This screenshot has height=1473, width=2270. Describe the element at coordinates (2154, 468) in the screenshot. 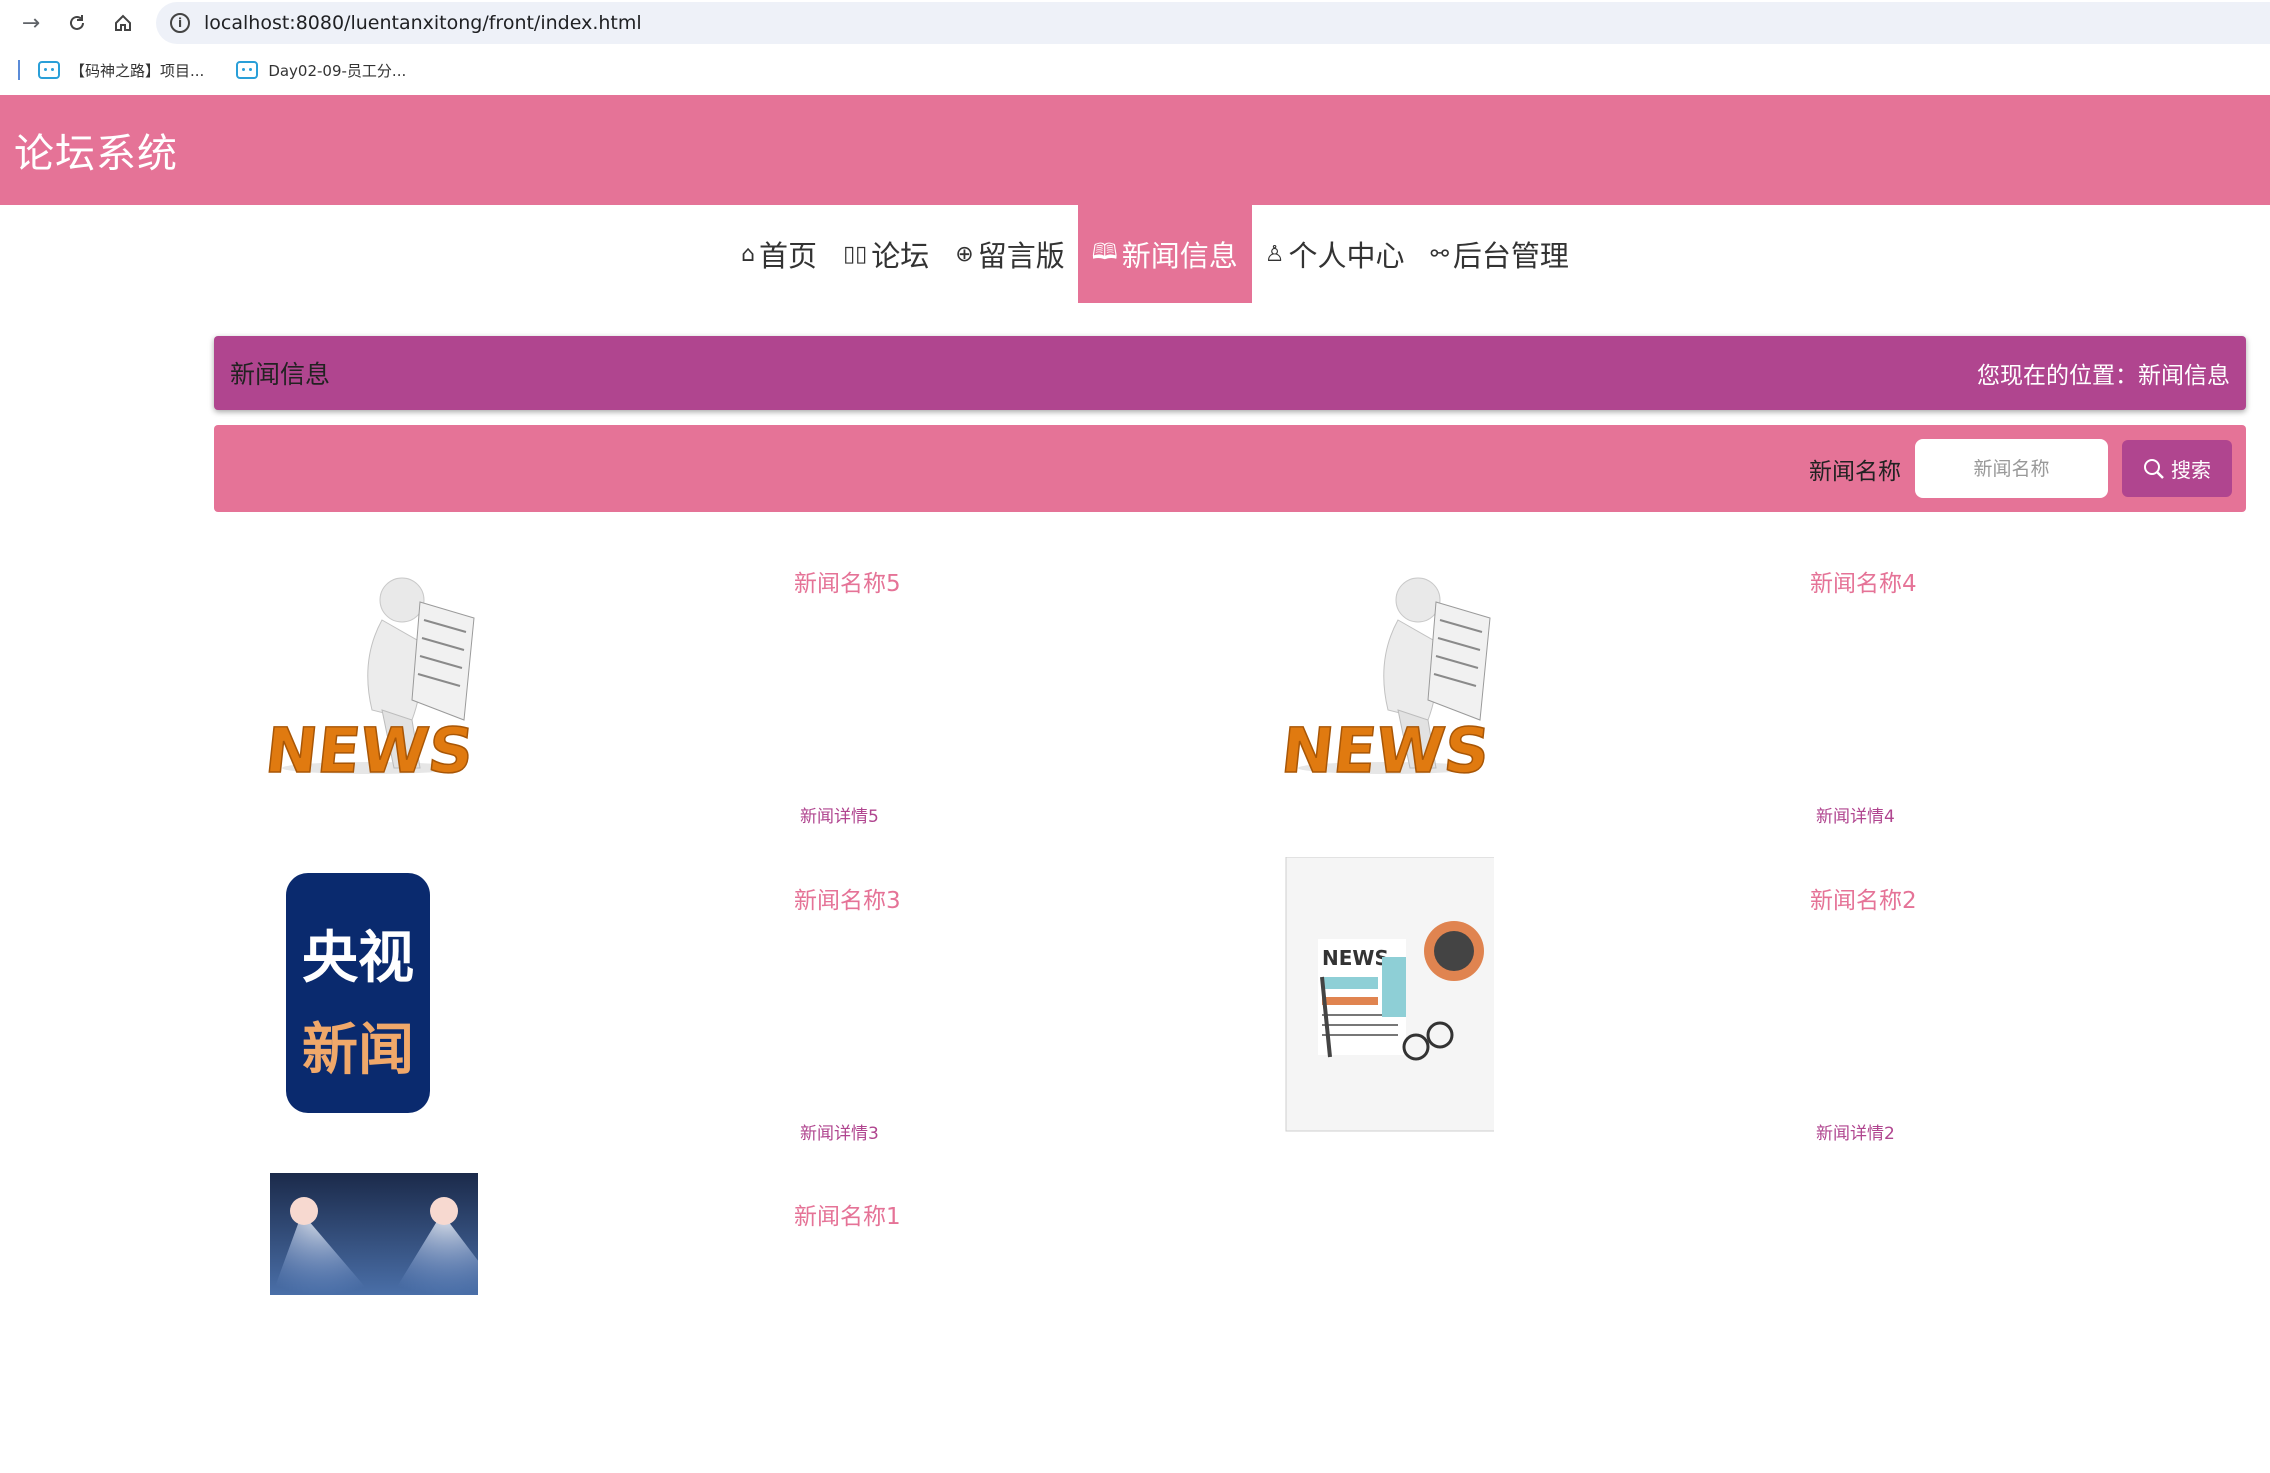

I see `search-icon` at that location.